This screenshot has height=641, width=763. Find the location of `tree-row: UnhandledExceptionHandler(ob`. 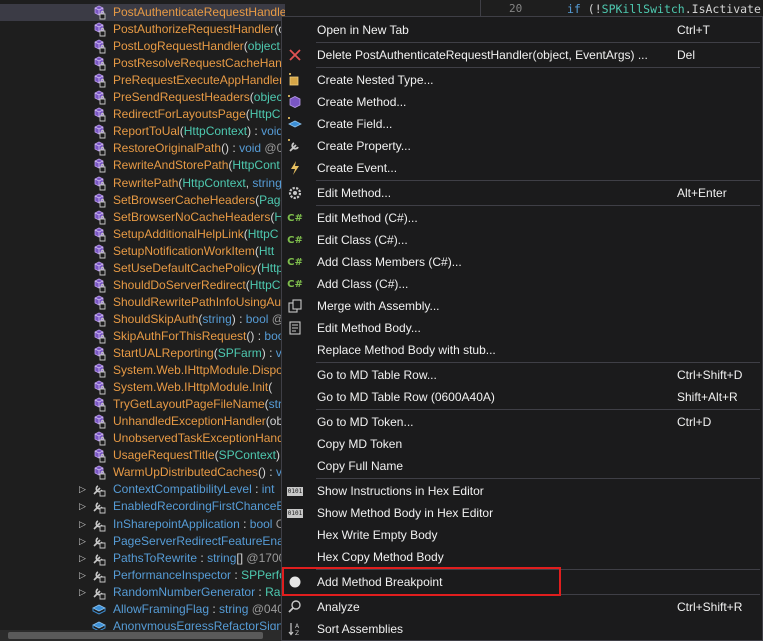

tree-row: UnhandledExceptionHandler(ob is located at coordinates (142, 421).